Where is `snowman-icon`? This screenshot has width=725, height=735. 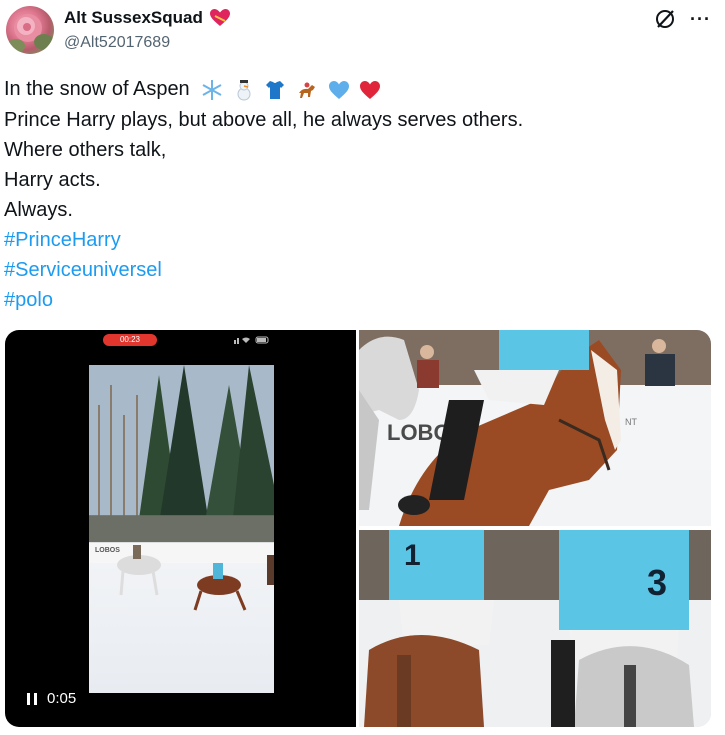
snowman-icon is located at coordinates (244, 90).